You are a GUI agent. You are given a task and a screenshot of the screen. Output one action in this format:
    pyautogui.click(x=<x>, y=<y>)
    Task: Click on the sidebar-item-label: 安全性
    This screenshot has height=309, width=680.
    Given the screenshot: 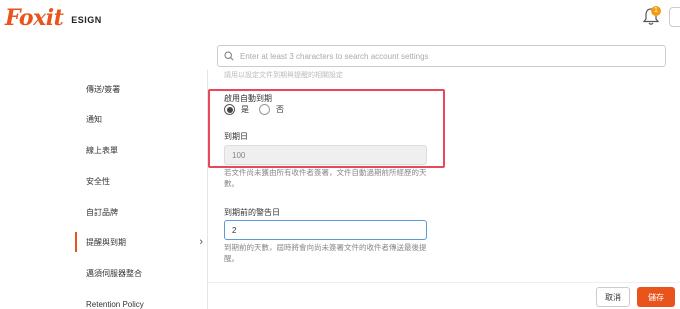 What is the action you would take?
    pyautogui.click(x=98, y=181)
    